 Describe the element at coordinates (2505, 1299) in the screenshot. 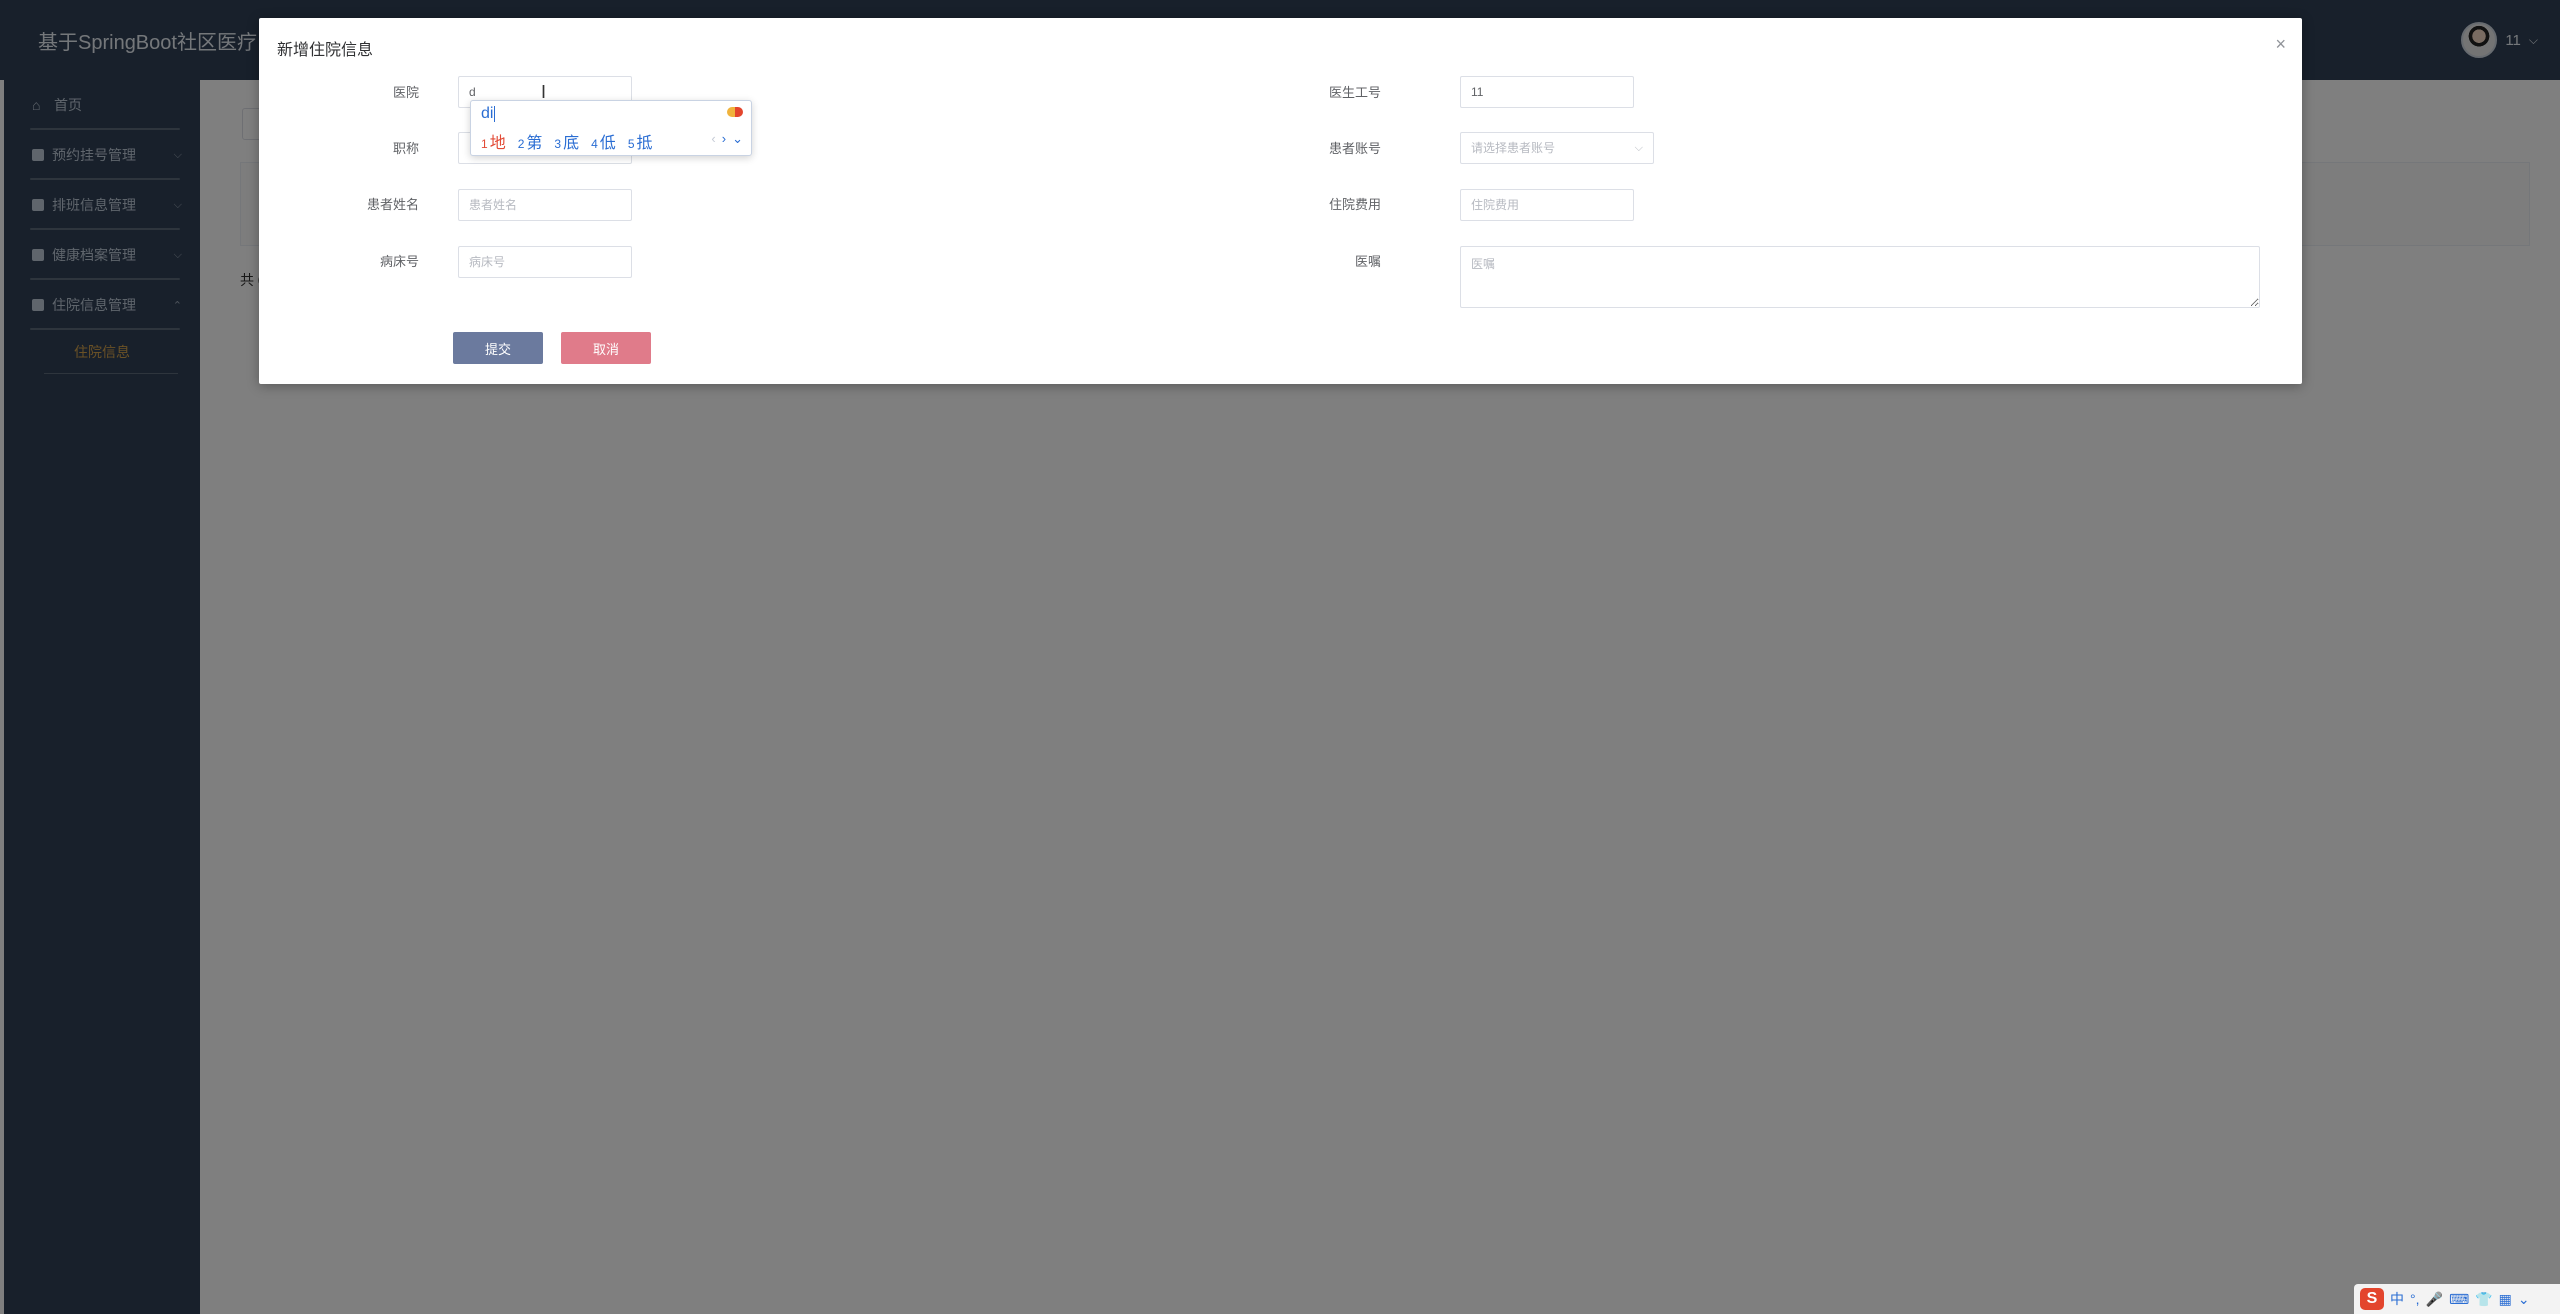

I see `toolbox-icon: ▦` at that location.